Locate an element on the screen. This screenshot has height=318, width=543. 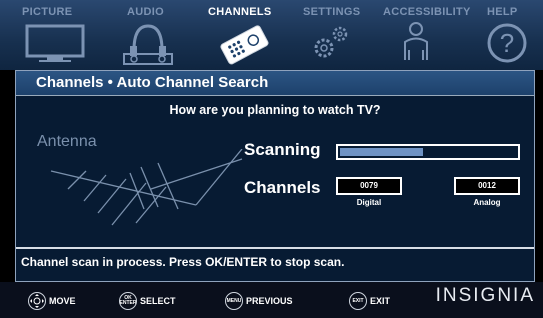
panel-title: Channels • Auto Channel Search is located at coordinates (152, 82).